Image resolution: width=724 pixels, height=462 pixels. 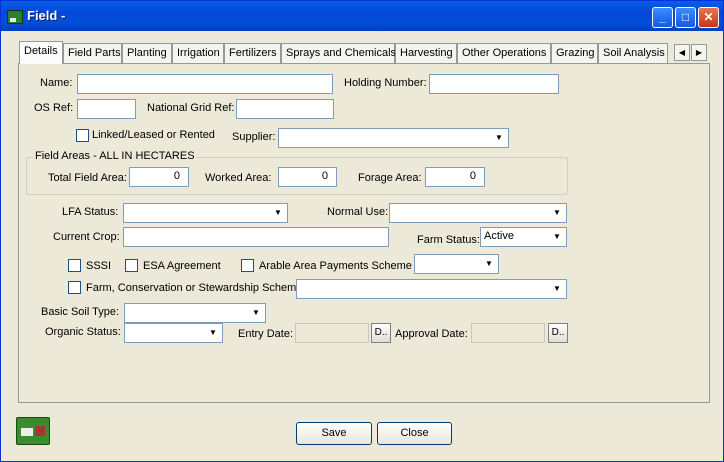 I want to click on tab-scroll-right-icon: ▶, so click(x=699, y=52).